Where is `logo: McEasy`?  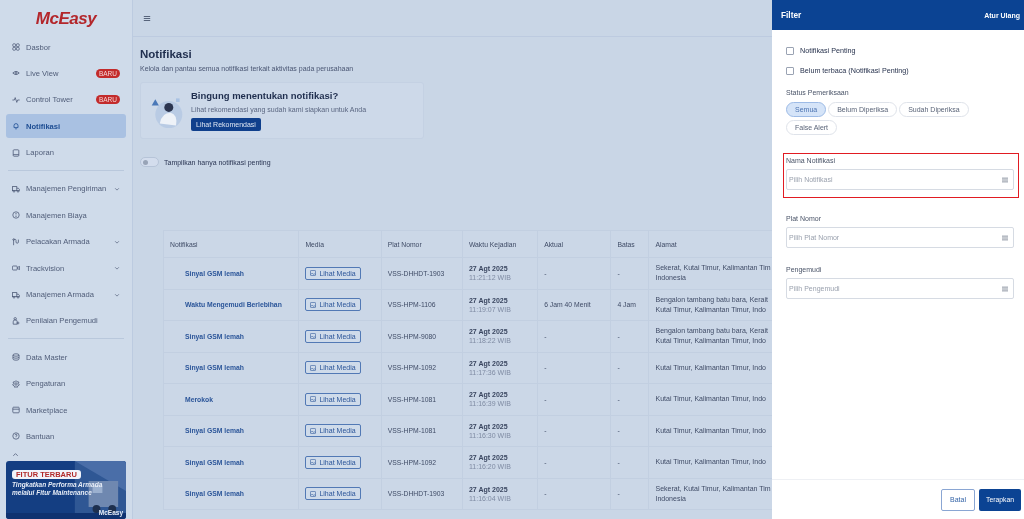 logo: McEasy is located at coordinates (66, 19).